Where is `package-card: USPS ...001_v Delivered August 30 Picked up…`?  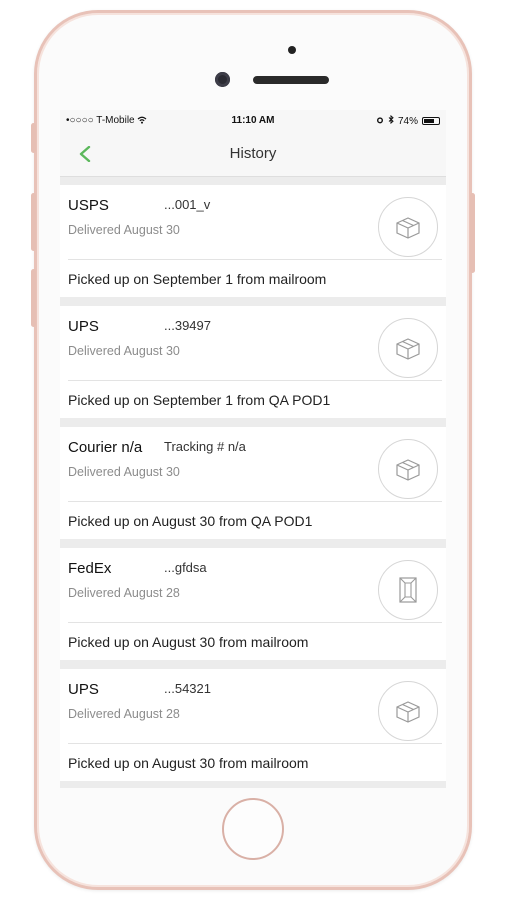
package-card: USPS ...001_v Delivered August 30 Picked up… is located at coordinates (253, 241).